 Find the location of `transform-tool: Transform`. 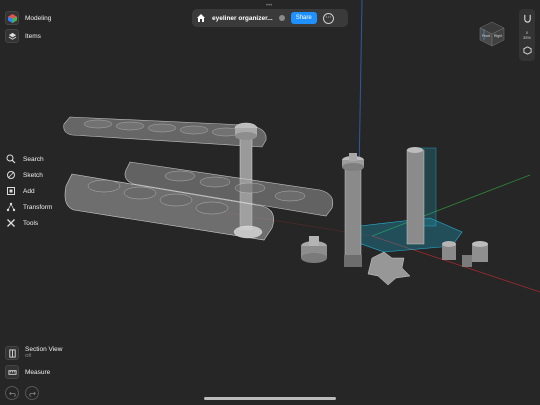

transform-tool: Transform is located at coordinates (28, 207).